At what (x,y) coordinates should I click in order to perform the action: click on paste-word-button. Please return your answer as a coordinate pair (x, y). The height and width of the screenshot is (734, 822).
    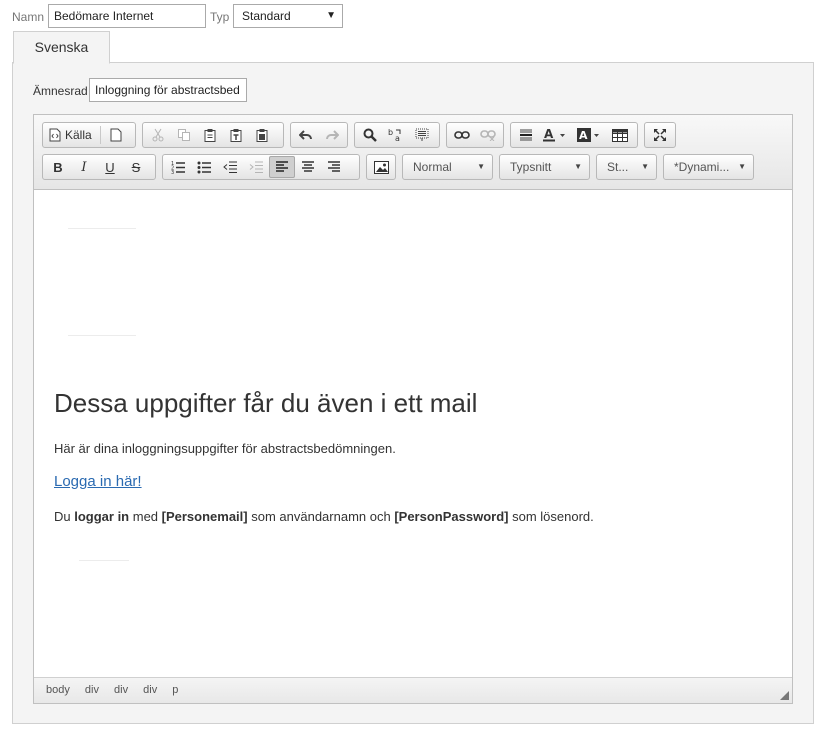
    Looking at the image, I should click on (262, 135).